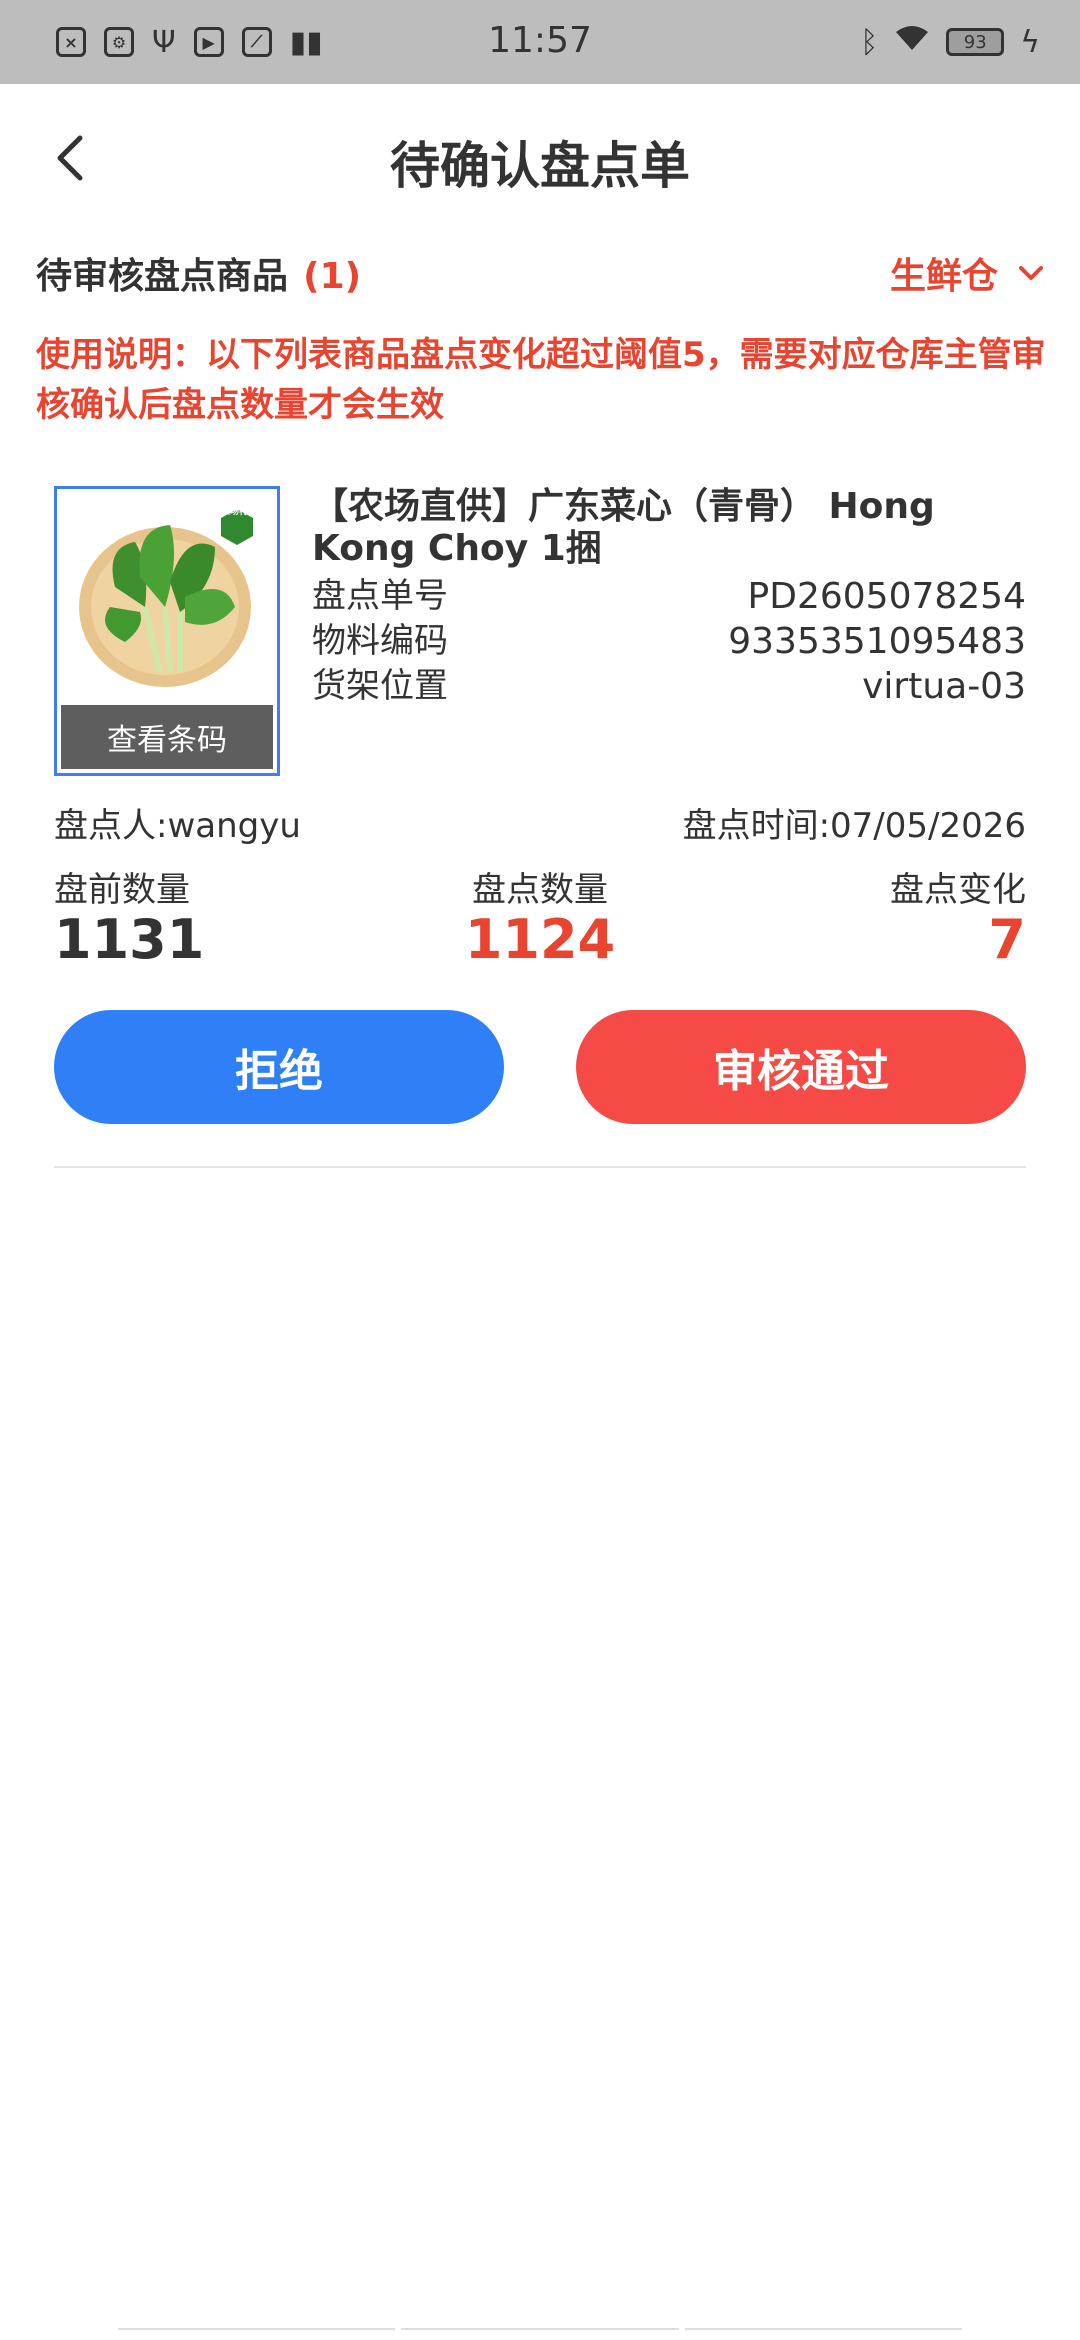 This screenshot has height=2340, width=1080. I want to click on qty-before-label: 盘前数量, so click(122, 890).